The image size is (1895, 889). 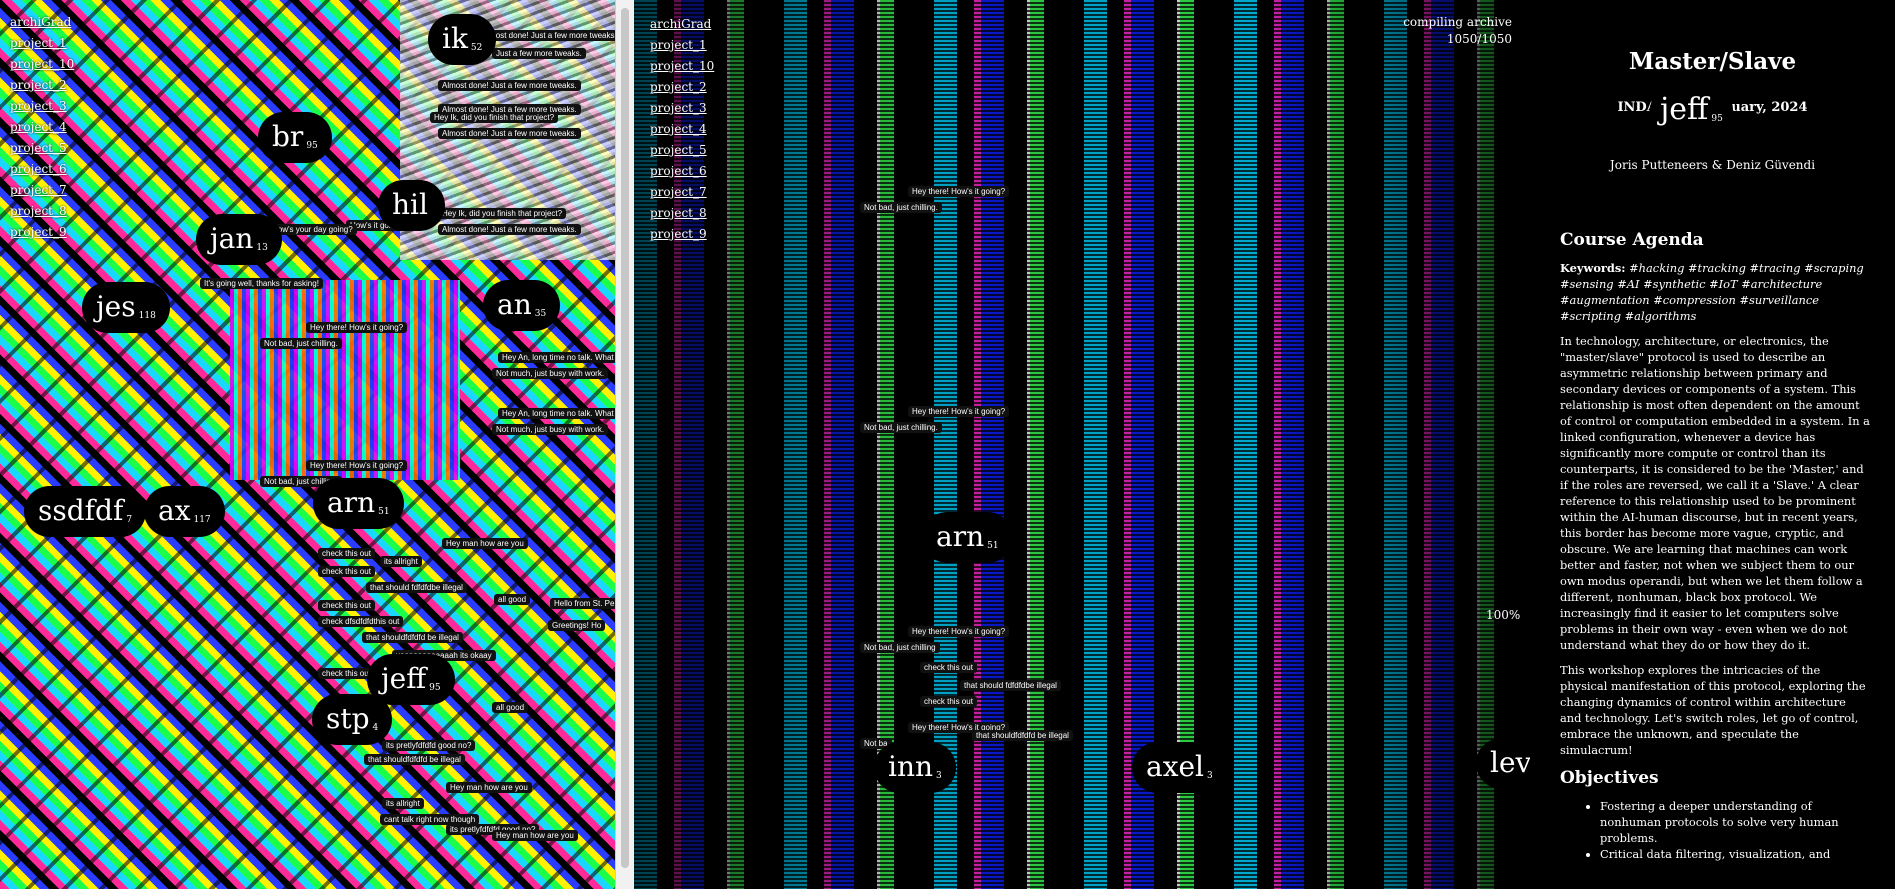 What do you see at coordinates (348, 718) in the screenshot?
I see `user-name: stp` at bounding box center [348, 718].